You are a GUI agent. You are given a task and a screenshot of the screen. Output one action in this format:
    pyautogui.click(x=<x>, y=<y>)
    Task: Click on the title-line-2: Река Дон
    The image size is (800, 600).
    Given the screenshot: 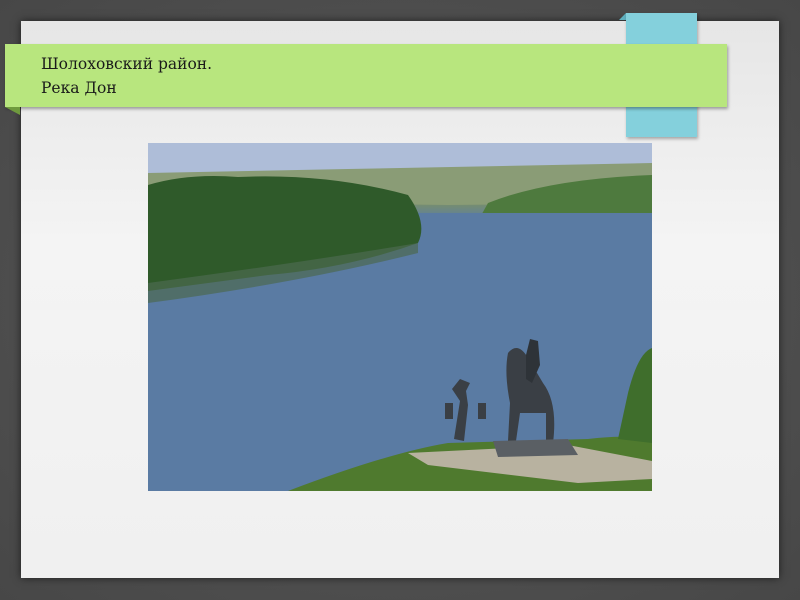 What is the action you would take?
    pyautogui.click(x=79, y=88)
    